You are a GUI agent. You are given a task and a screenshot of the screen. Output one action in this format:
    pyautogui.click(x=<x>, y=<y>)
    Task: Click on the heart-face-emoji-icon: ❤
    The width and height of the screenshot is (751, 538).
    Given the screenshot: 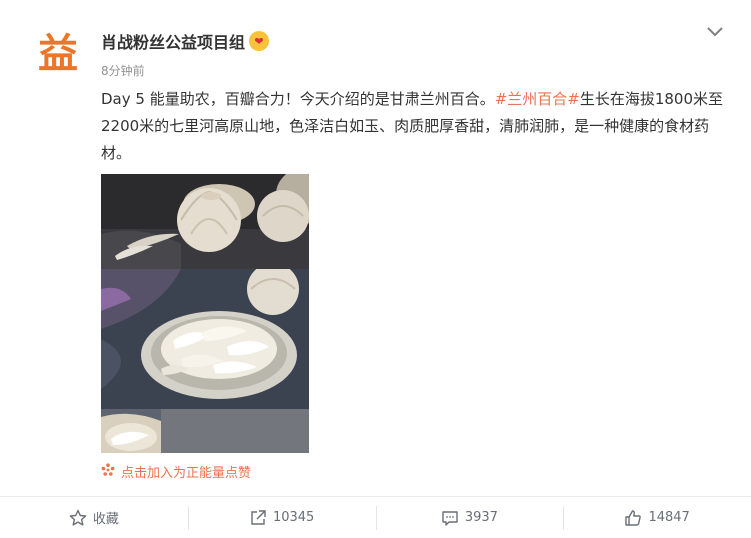 What is the action you would take?
    pyautogui.click(x=259, y=41)
    